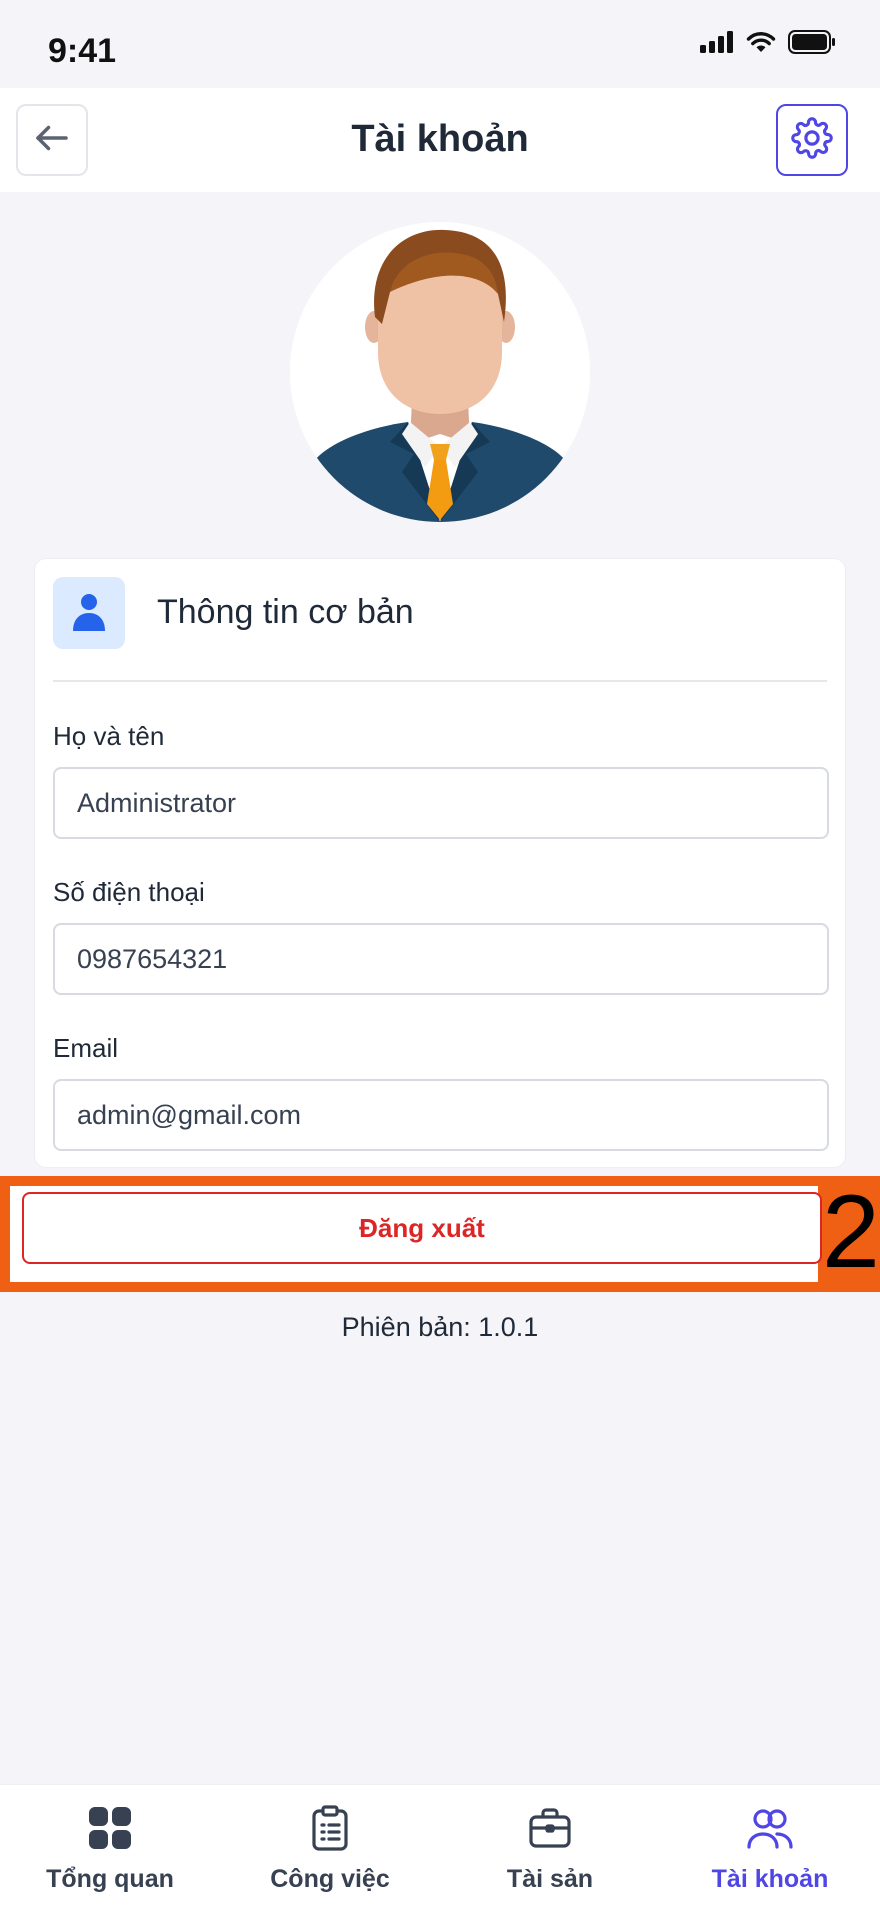 The height and width of the screenshot is (1912, 880). Describe the element at coordinates (129, 892) in the screenshot. I see `phone-label: Số điện thoại` at that location.